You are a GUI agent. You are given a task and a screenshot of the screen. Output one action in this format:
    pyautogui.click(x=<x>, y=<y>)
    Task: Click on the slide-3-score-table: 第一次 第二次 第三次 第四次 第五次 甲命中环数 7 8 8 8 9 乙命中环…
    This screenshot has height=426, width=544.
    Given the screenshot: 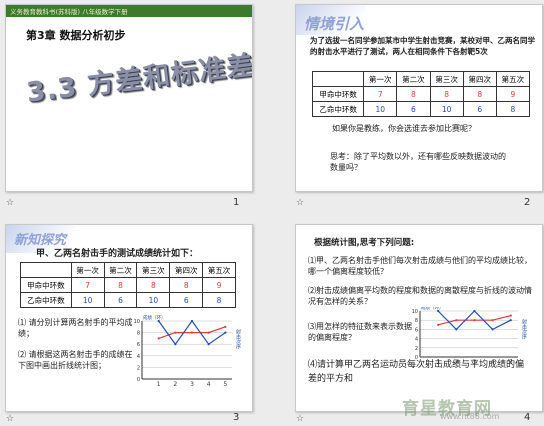 What is the action you would take?
    pyautogui.click(x=128, y=285)
    